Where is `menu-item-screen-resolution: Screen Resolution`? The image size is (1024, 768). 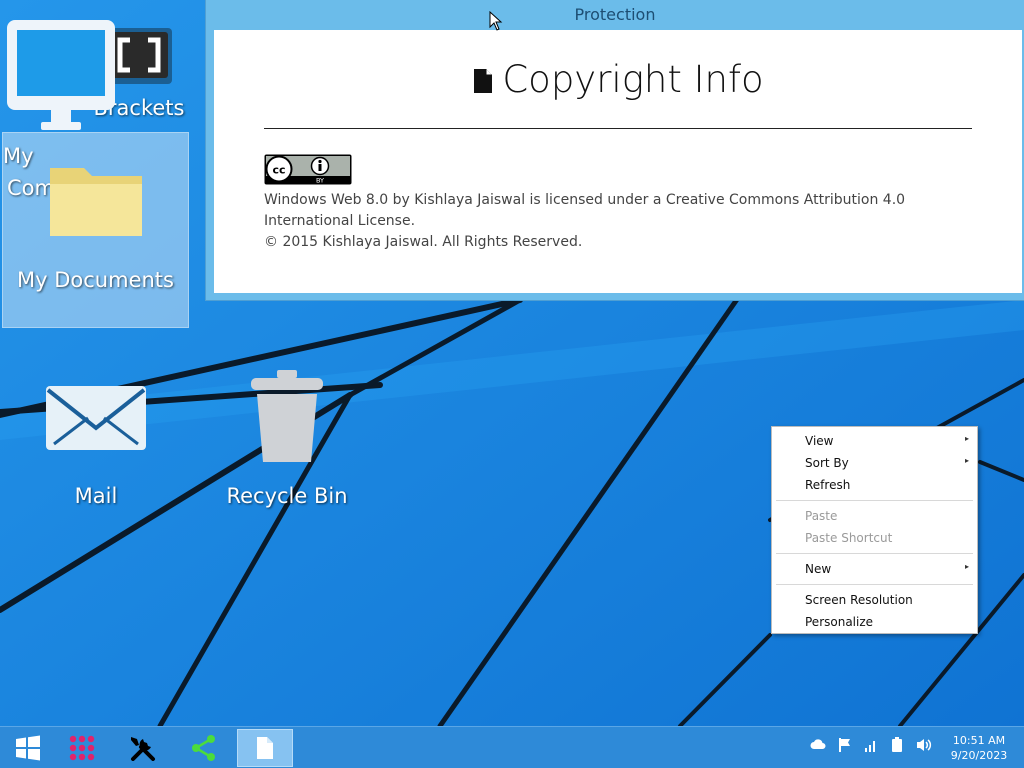 menu-item-screen-resolution: Screen Resolution is located at coordinates (859, 600).